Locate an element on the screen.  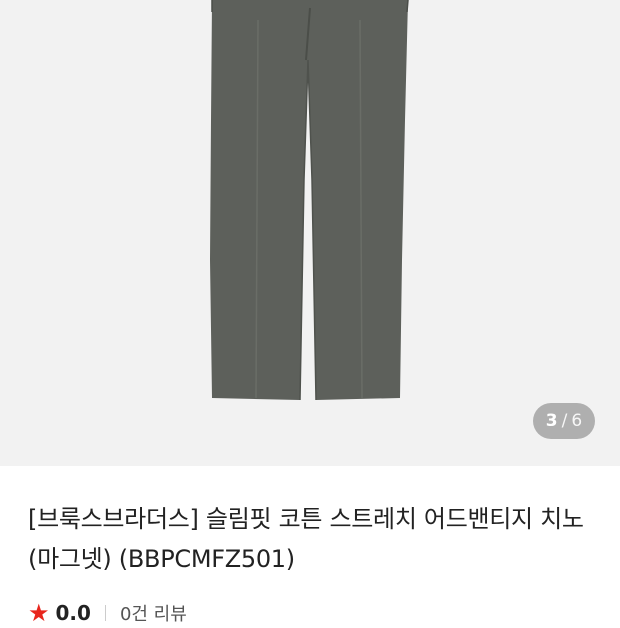
image-page-indicator: 3 / 6 is located at coordinates (564, 421).